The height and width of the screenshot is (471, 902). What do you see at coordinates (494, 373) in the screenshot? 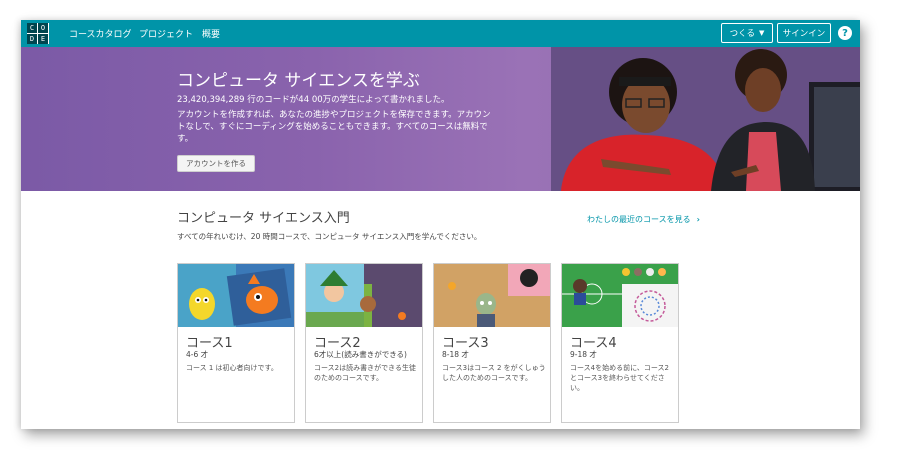
I see `course-description: コース3はコース 2 をがくしゅうした人のためのコースです。` at bounding box center [494, 373].